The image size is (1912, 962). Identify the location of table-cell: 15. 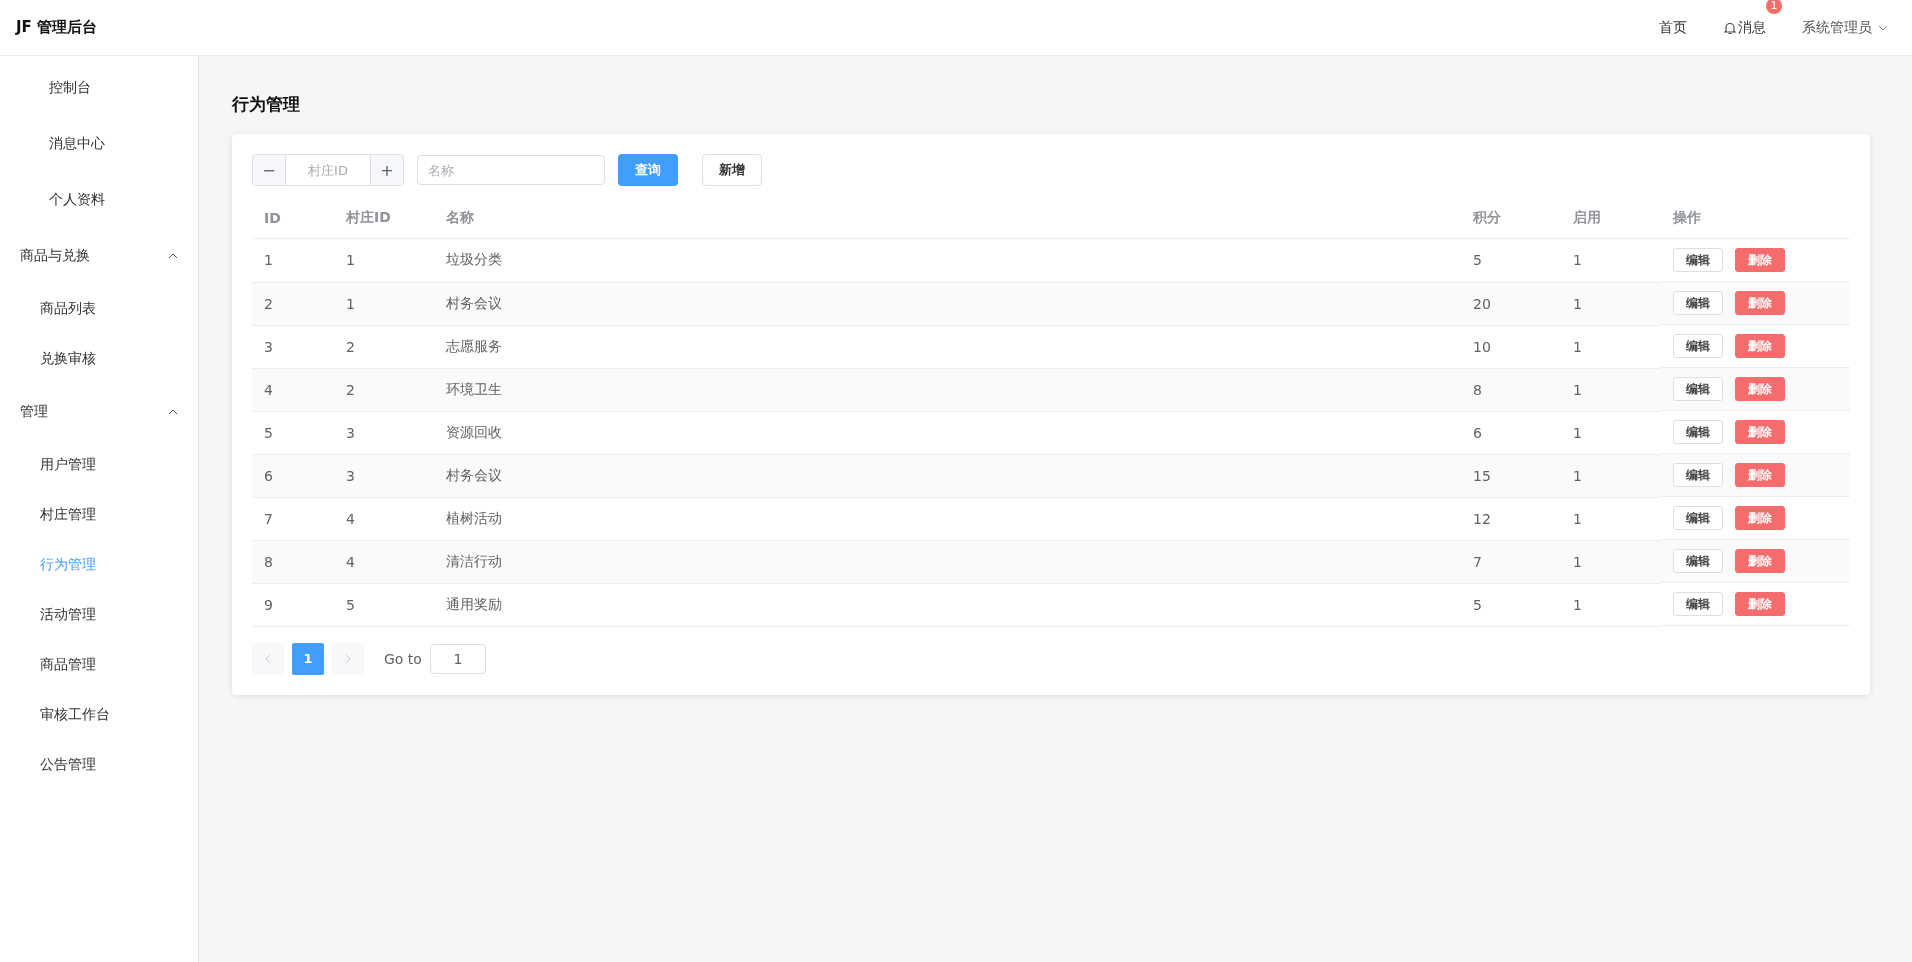
(1511, 475).